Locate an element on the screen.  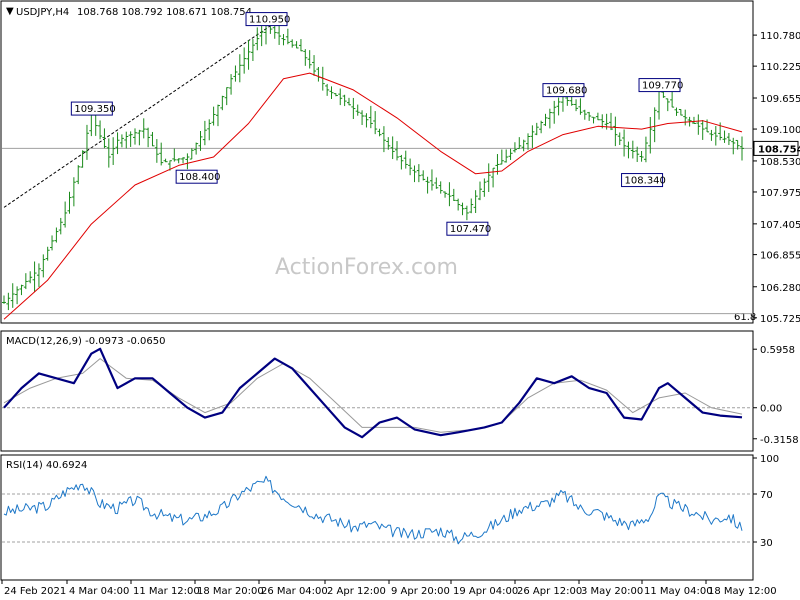
price-label: 108.400 is located at coordinates (199, 177).